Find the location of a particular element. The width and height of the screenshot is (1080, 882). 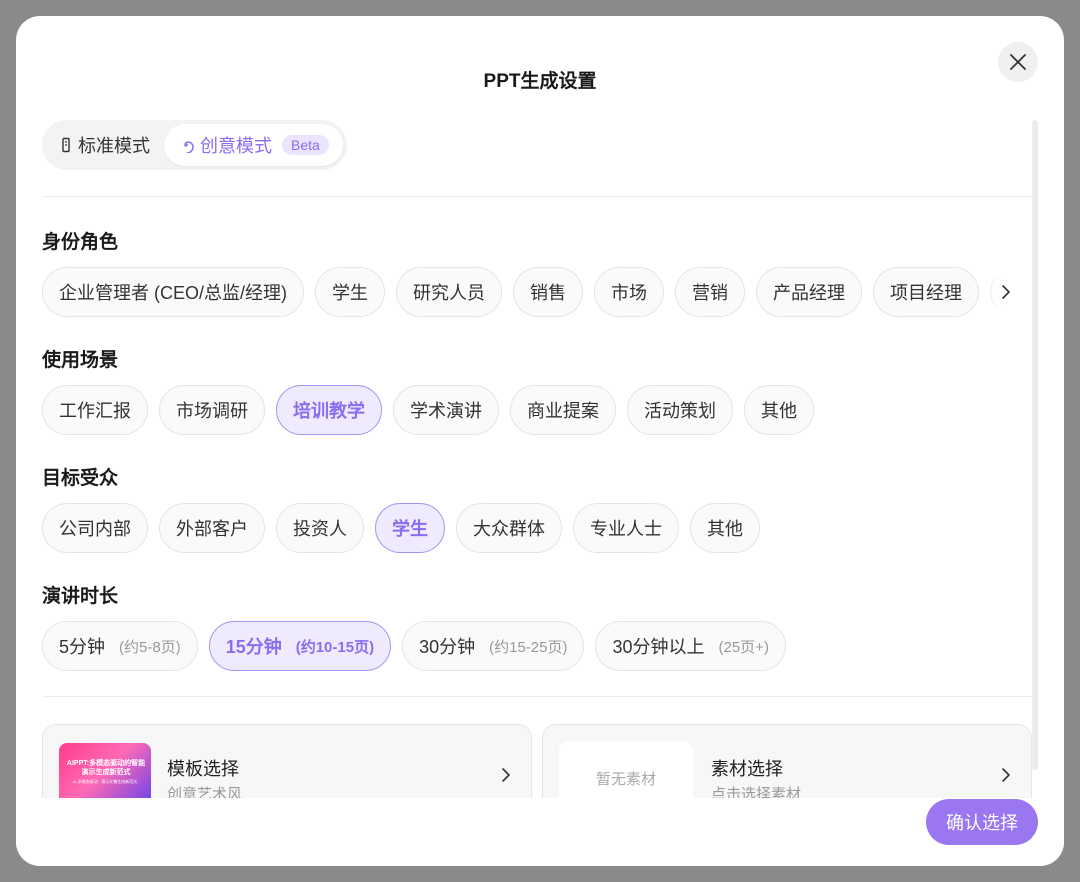

audience-chip: 其他 is located at coordinates (725, 528).